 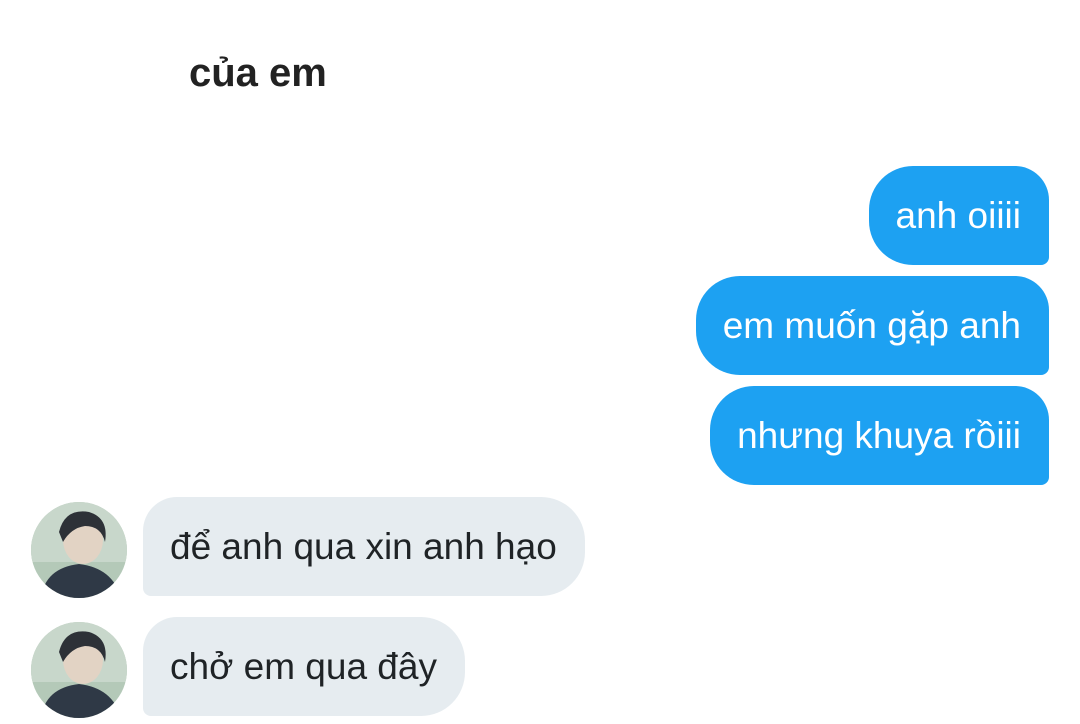 What do you see at coordinates (364, 546) in the screenshot?
I see `message-bubble-incoming: để anh qua xin anh hạo` at bounding box center [364, 546].